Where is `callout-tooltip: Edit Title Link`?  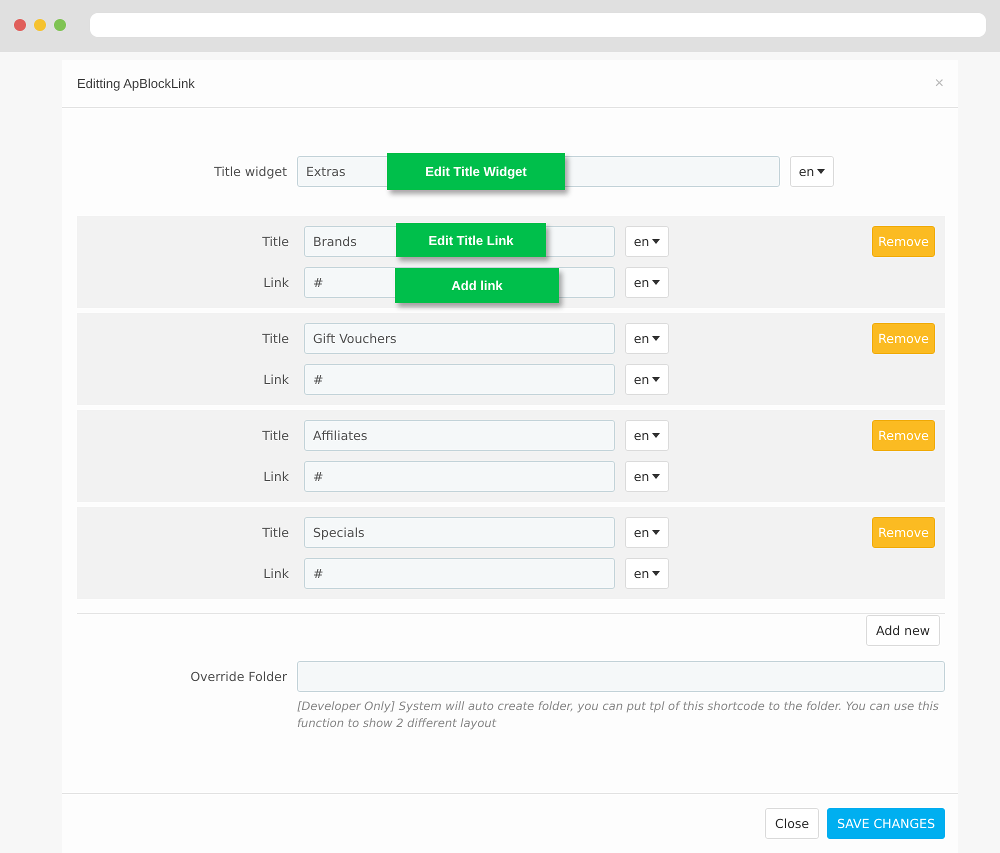 callout-tooltip: Edit Title Link is located at coordinates (471, 240).